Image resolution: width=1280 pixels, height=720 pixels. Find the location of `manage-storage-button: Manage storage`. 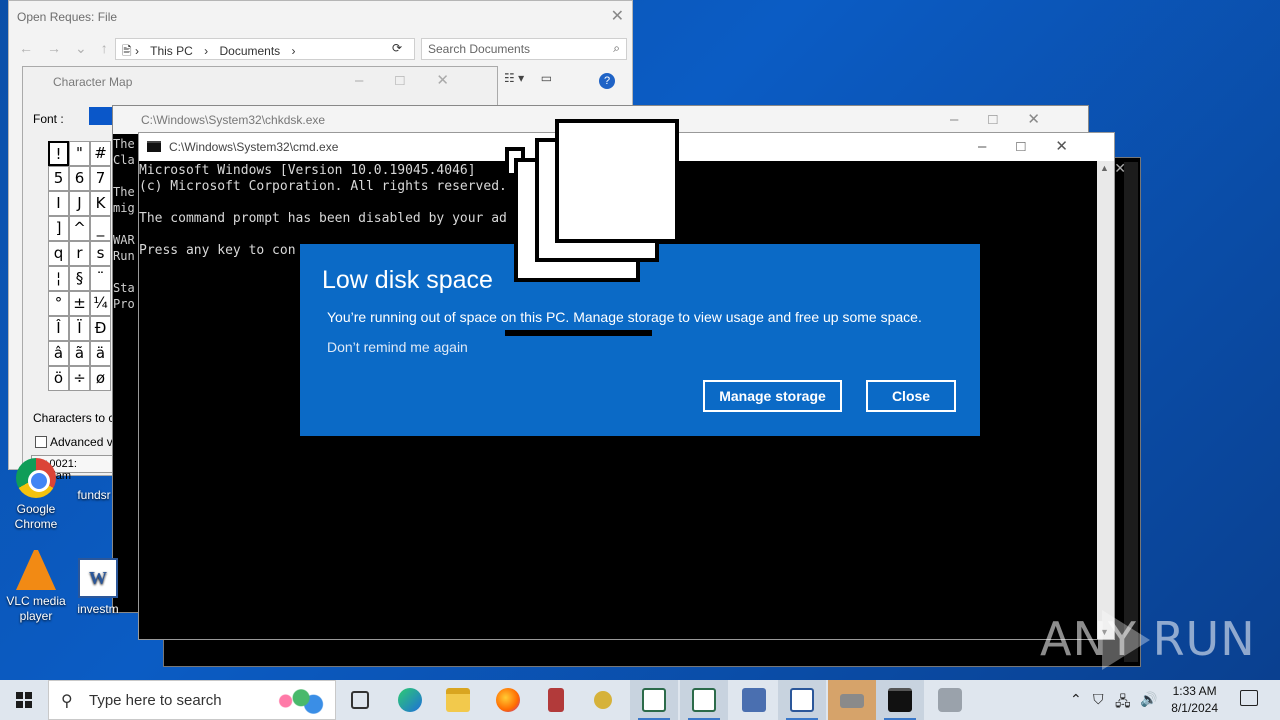

manage-storage-button: Manage storage is located at coordinates (772, 396).